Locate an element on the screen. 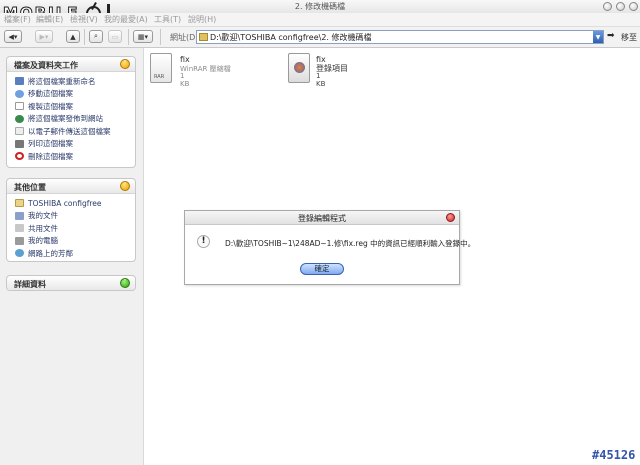  my-documents-icon is located at coordinates (19, 215).